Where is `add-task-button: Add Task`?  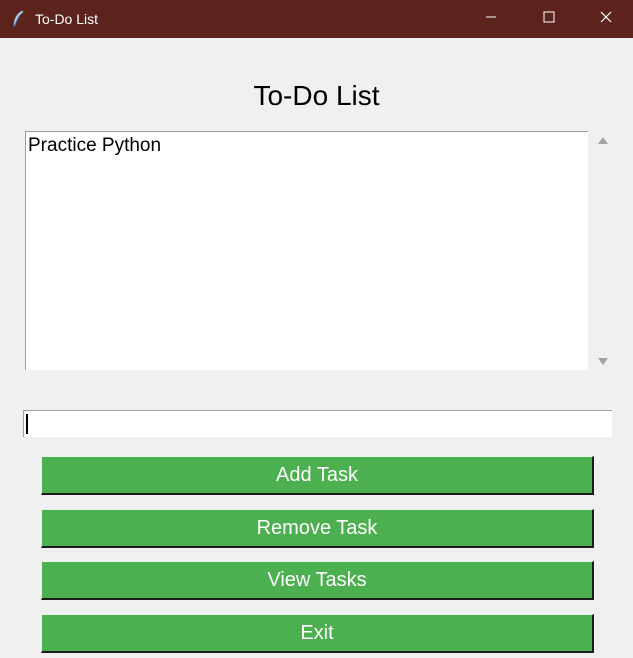
add-task-button: Add Task is located at coordinates (317, 475).